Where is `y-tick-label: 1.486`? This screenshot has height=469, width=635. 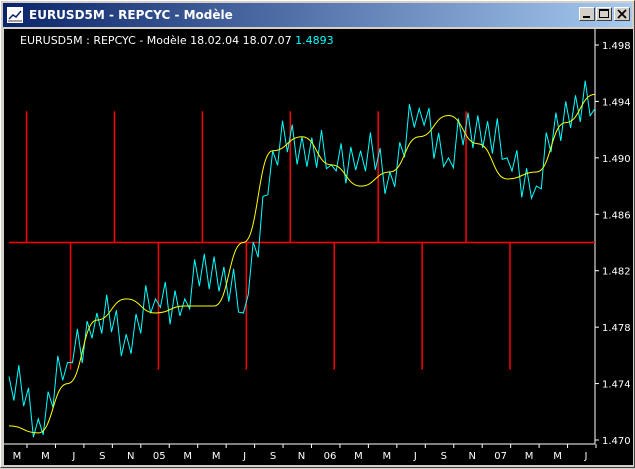
y-tick-label: 1.486 is located at coordinates (616, 215).